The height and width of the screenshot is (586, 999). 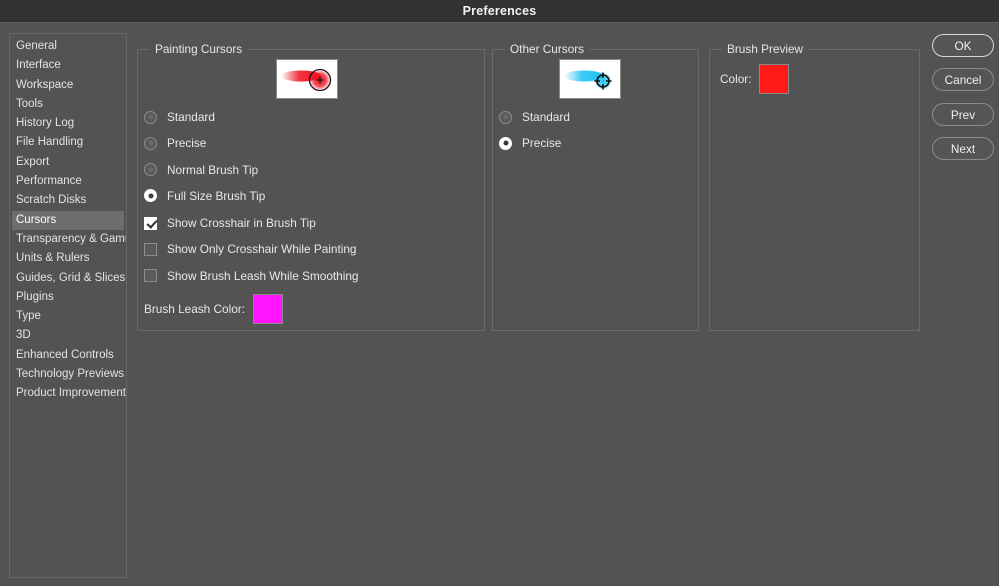 I want to click on brush-preview-color-swatch, so click(x=774, y=79).